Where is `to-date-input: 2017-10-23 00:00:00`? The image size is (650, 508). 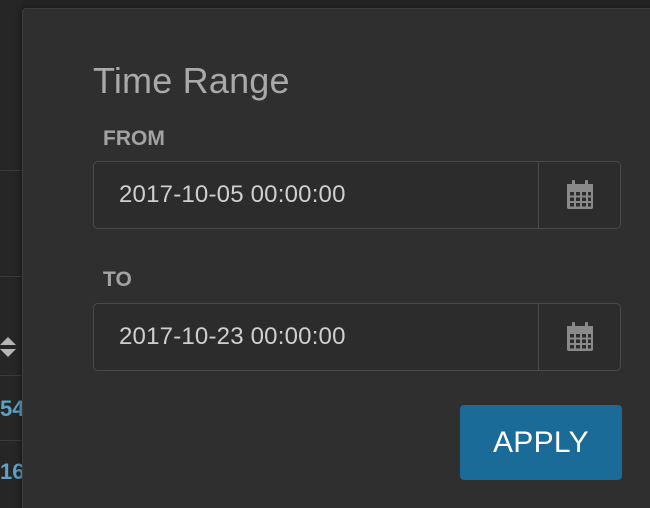
to-date-input: 2017-10-23 00:00:00 is located at coordinates (316, 337).